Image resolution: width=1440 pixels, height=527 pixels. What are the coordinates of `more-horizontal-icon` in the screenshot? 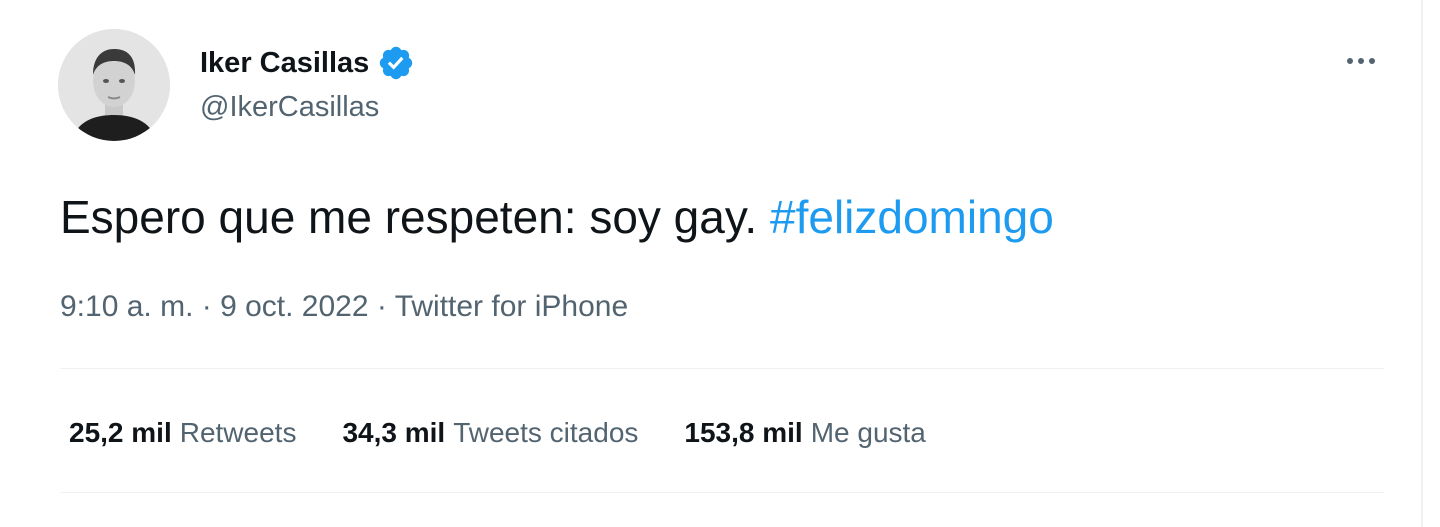 It's located at (1350, 61).